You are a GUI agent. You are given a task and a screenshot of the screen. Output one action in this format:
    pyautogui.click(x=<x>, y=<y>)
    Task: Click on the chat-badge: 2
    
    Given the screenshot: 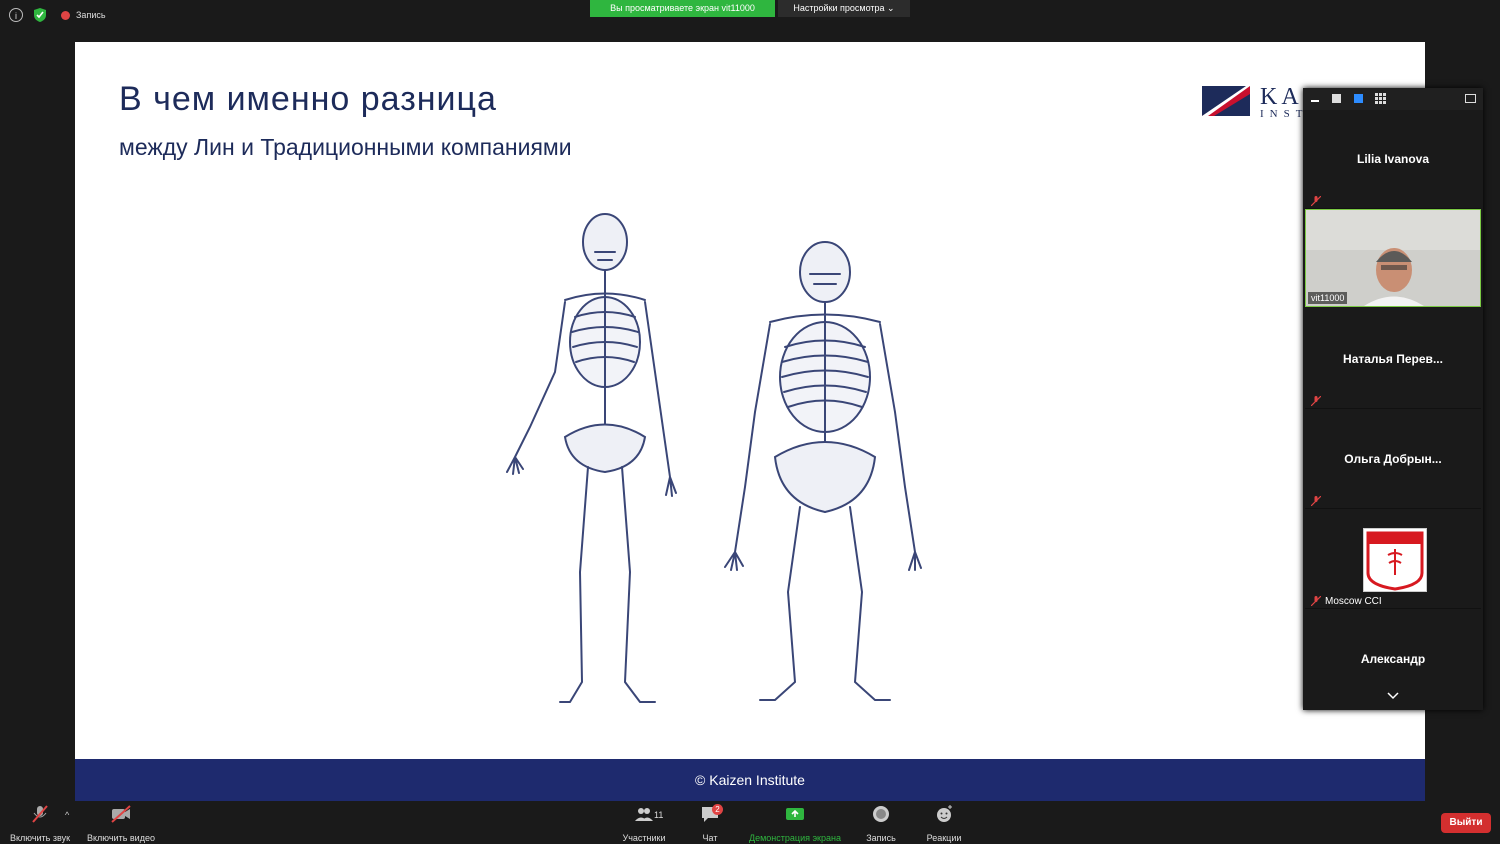 What is the action you would take?
    pyautogui.click(x=717, y=809)
    